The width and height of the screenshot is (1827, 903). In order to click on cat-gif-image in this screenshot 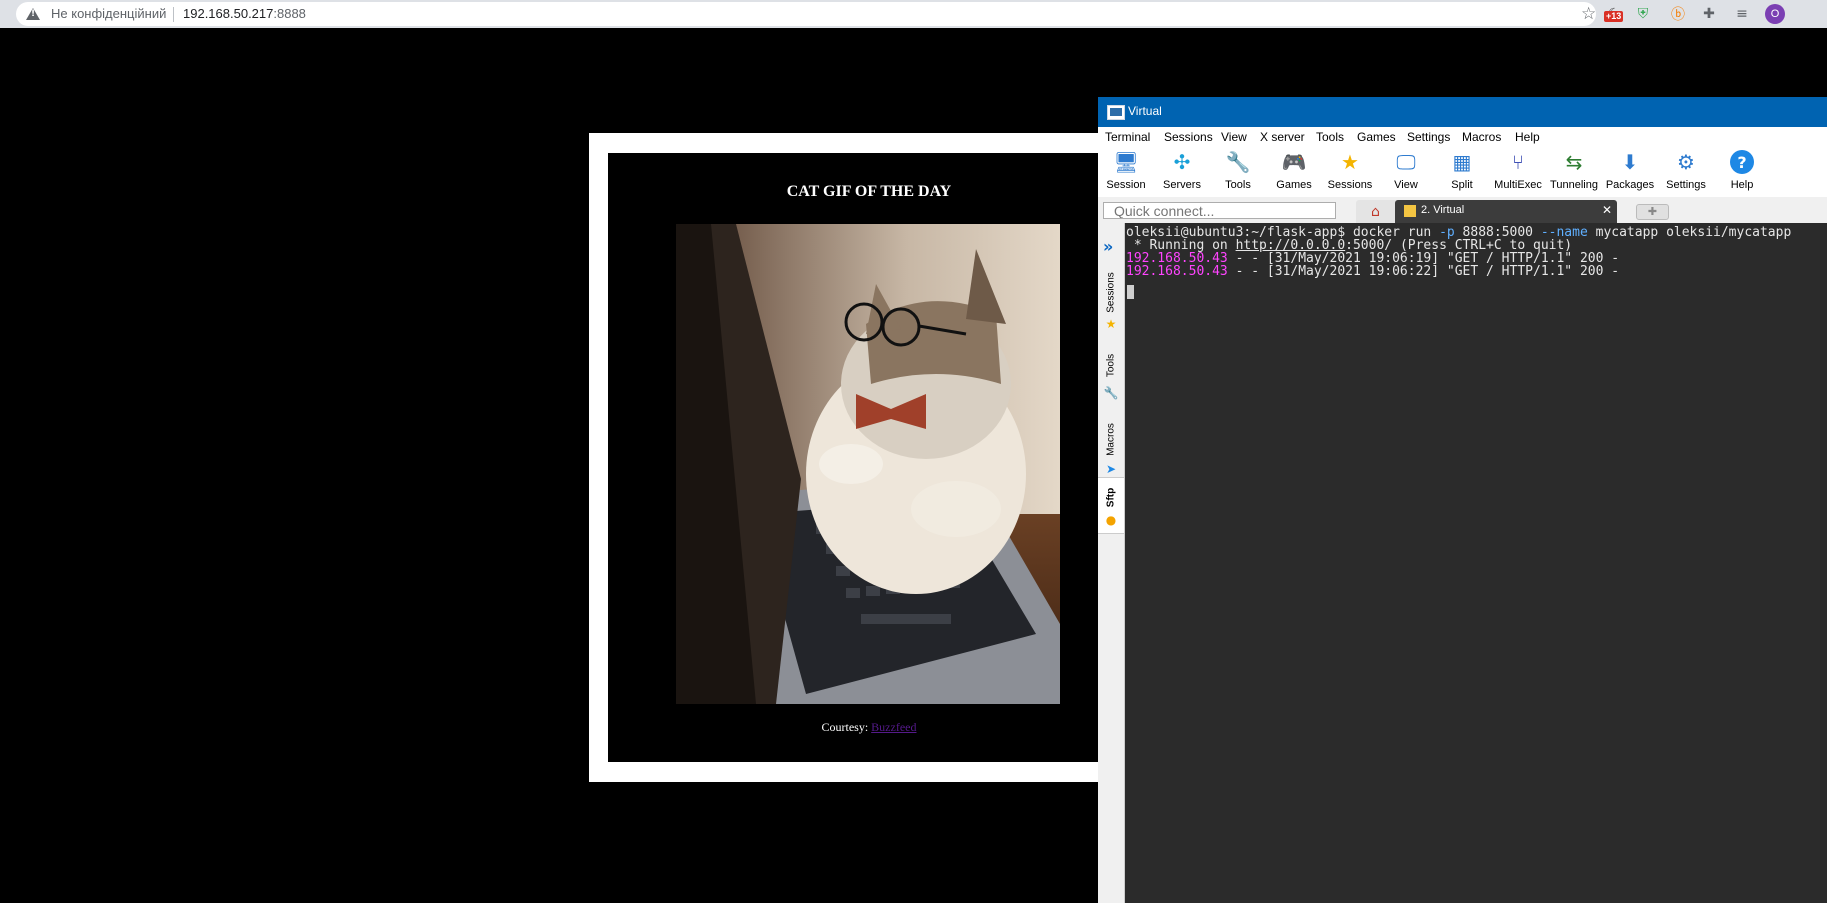, I will do `click(868, 464)`.